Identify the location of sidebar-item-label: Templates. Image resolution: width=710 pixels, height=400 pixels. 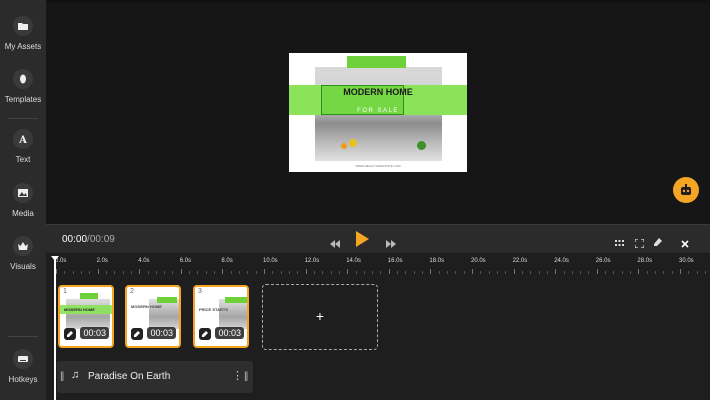
(23, 99).